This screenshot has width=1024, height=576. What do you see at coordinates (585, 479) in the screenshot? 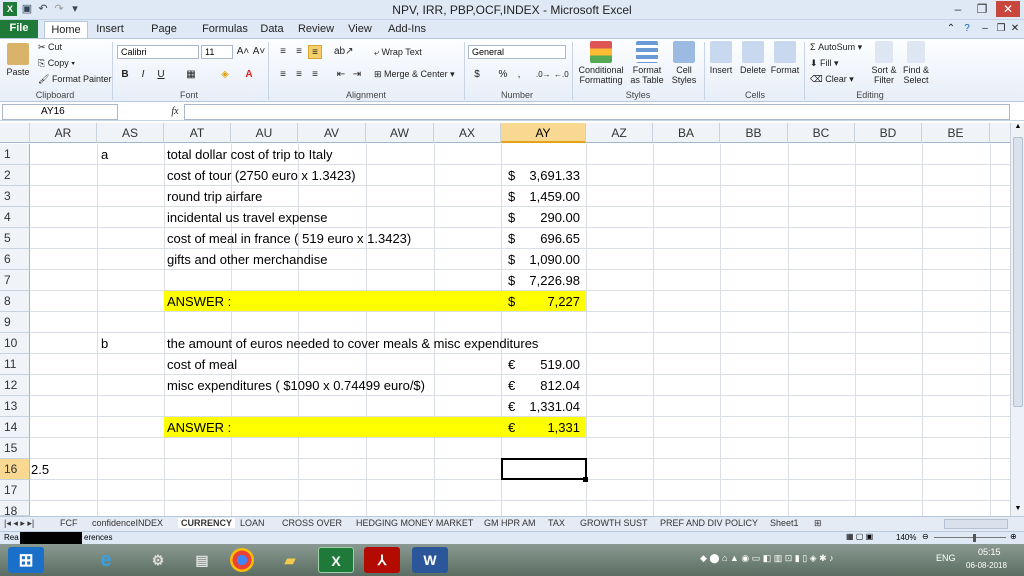
I see `fill-handle` at bounding box center [585, 479].